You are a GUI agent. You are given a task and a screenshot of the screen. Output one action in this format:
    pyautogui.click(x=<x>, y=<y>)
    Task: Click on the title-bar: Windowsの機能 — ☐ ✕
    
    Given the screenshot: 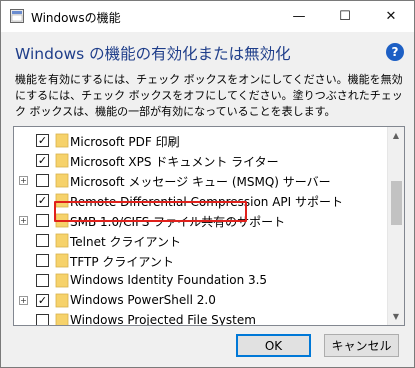 What is the action you would take?
    pyautogui.click(x=207, y=16)
    